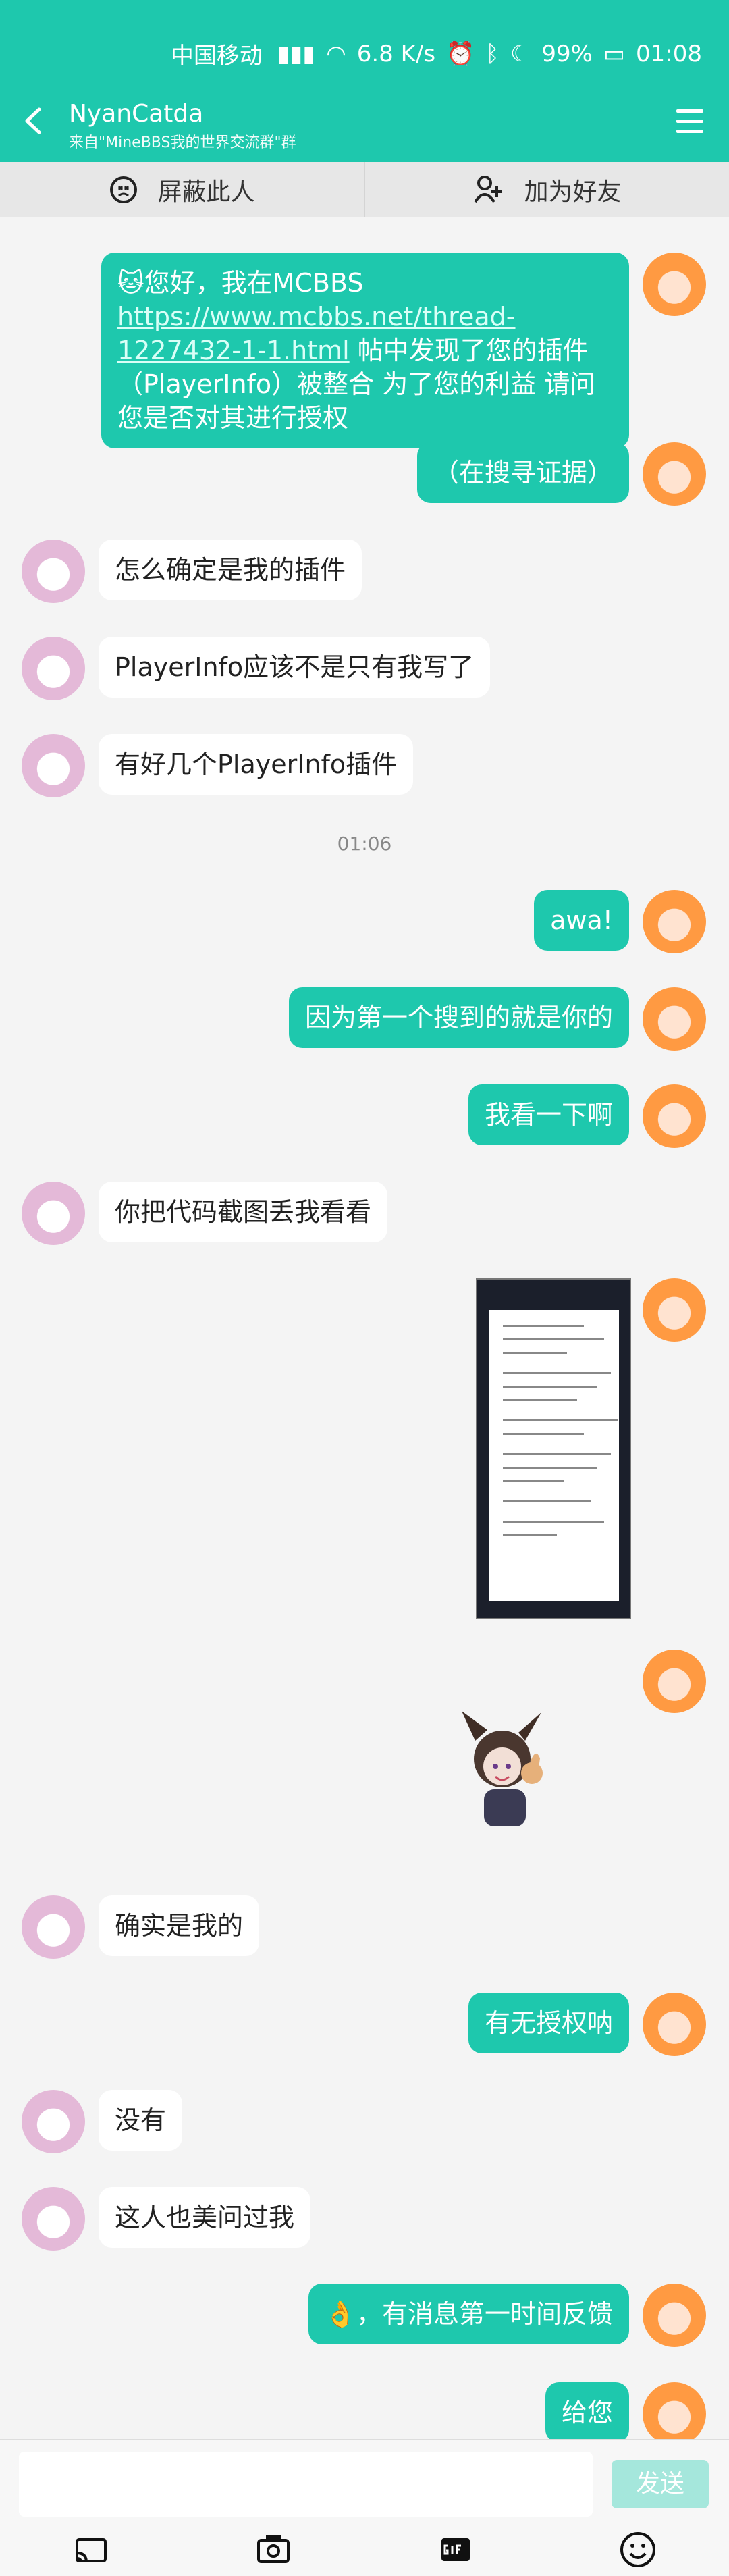  What do you see at coordinates (136, 114) in the screenshot?
I see `chat-title: NyanCatda` at bounding box center [136, 114].